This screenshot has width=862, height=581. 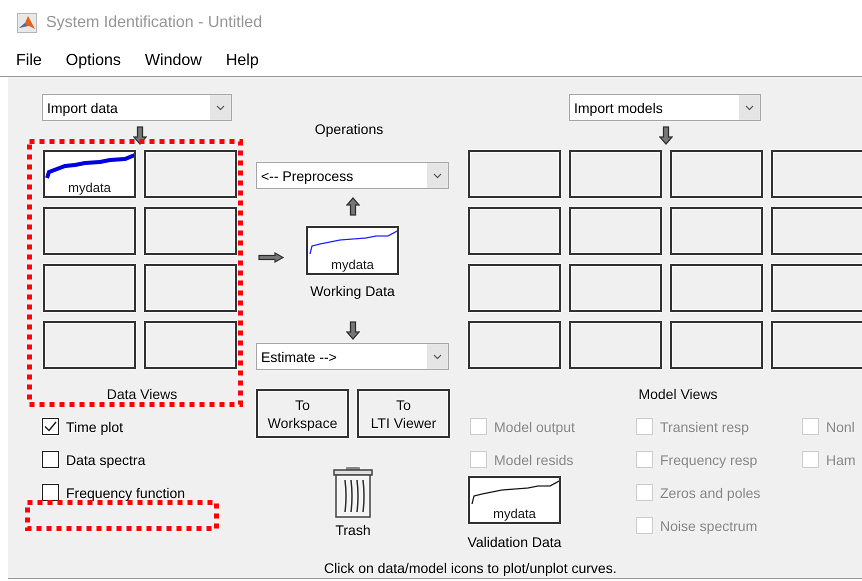 What do you see at coordinates (352, 356) in the screenshot?
I see `dropdown: Estimate -->` at bounding box center [352, 356].